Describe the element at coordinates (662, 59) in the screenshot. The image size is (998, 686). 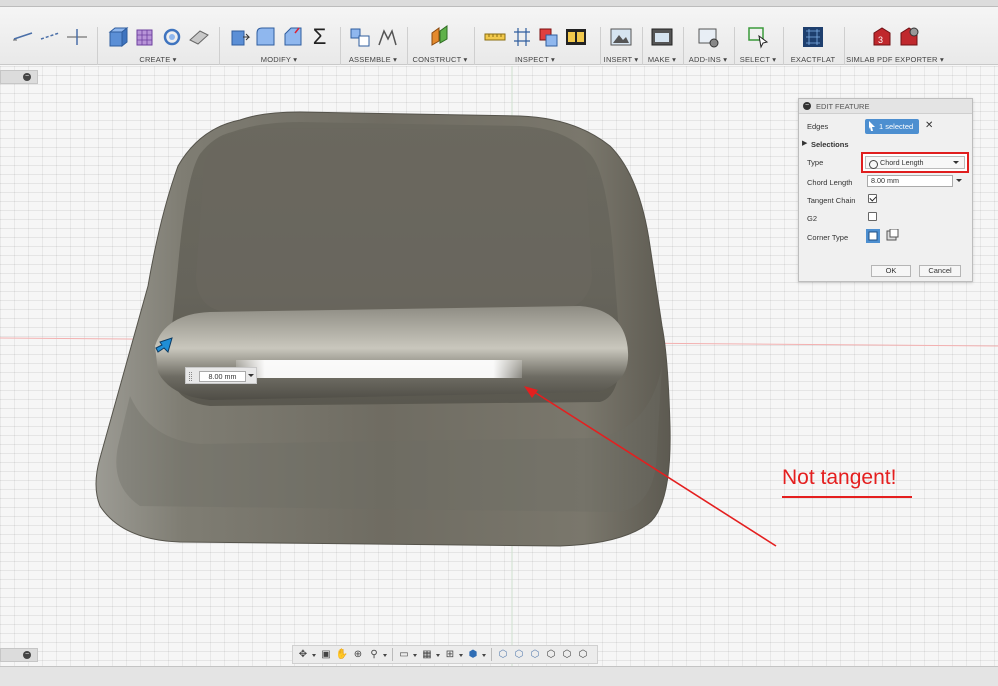
I see `make-menu-label: MAKE ▾` at that location.